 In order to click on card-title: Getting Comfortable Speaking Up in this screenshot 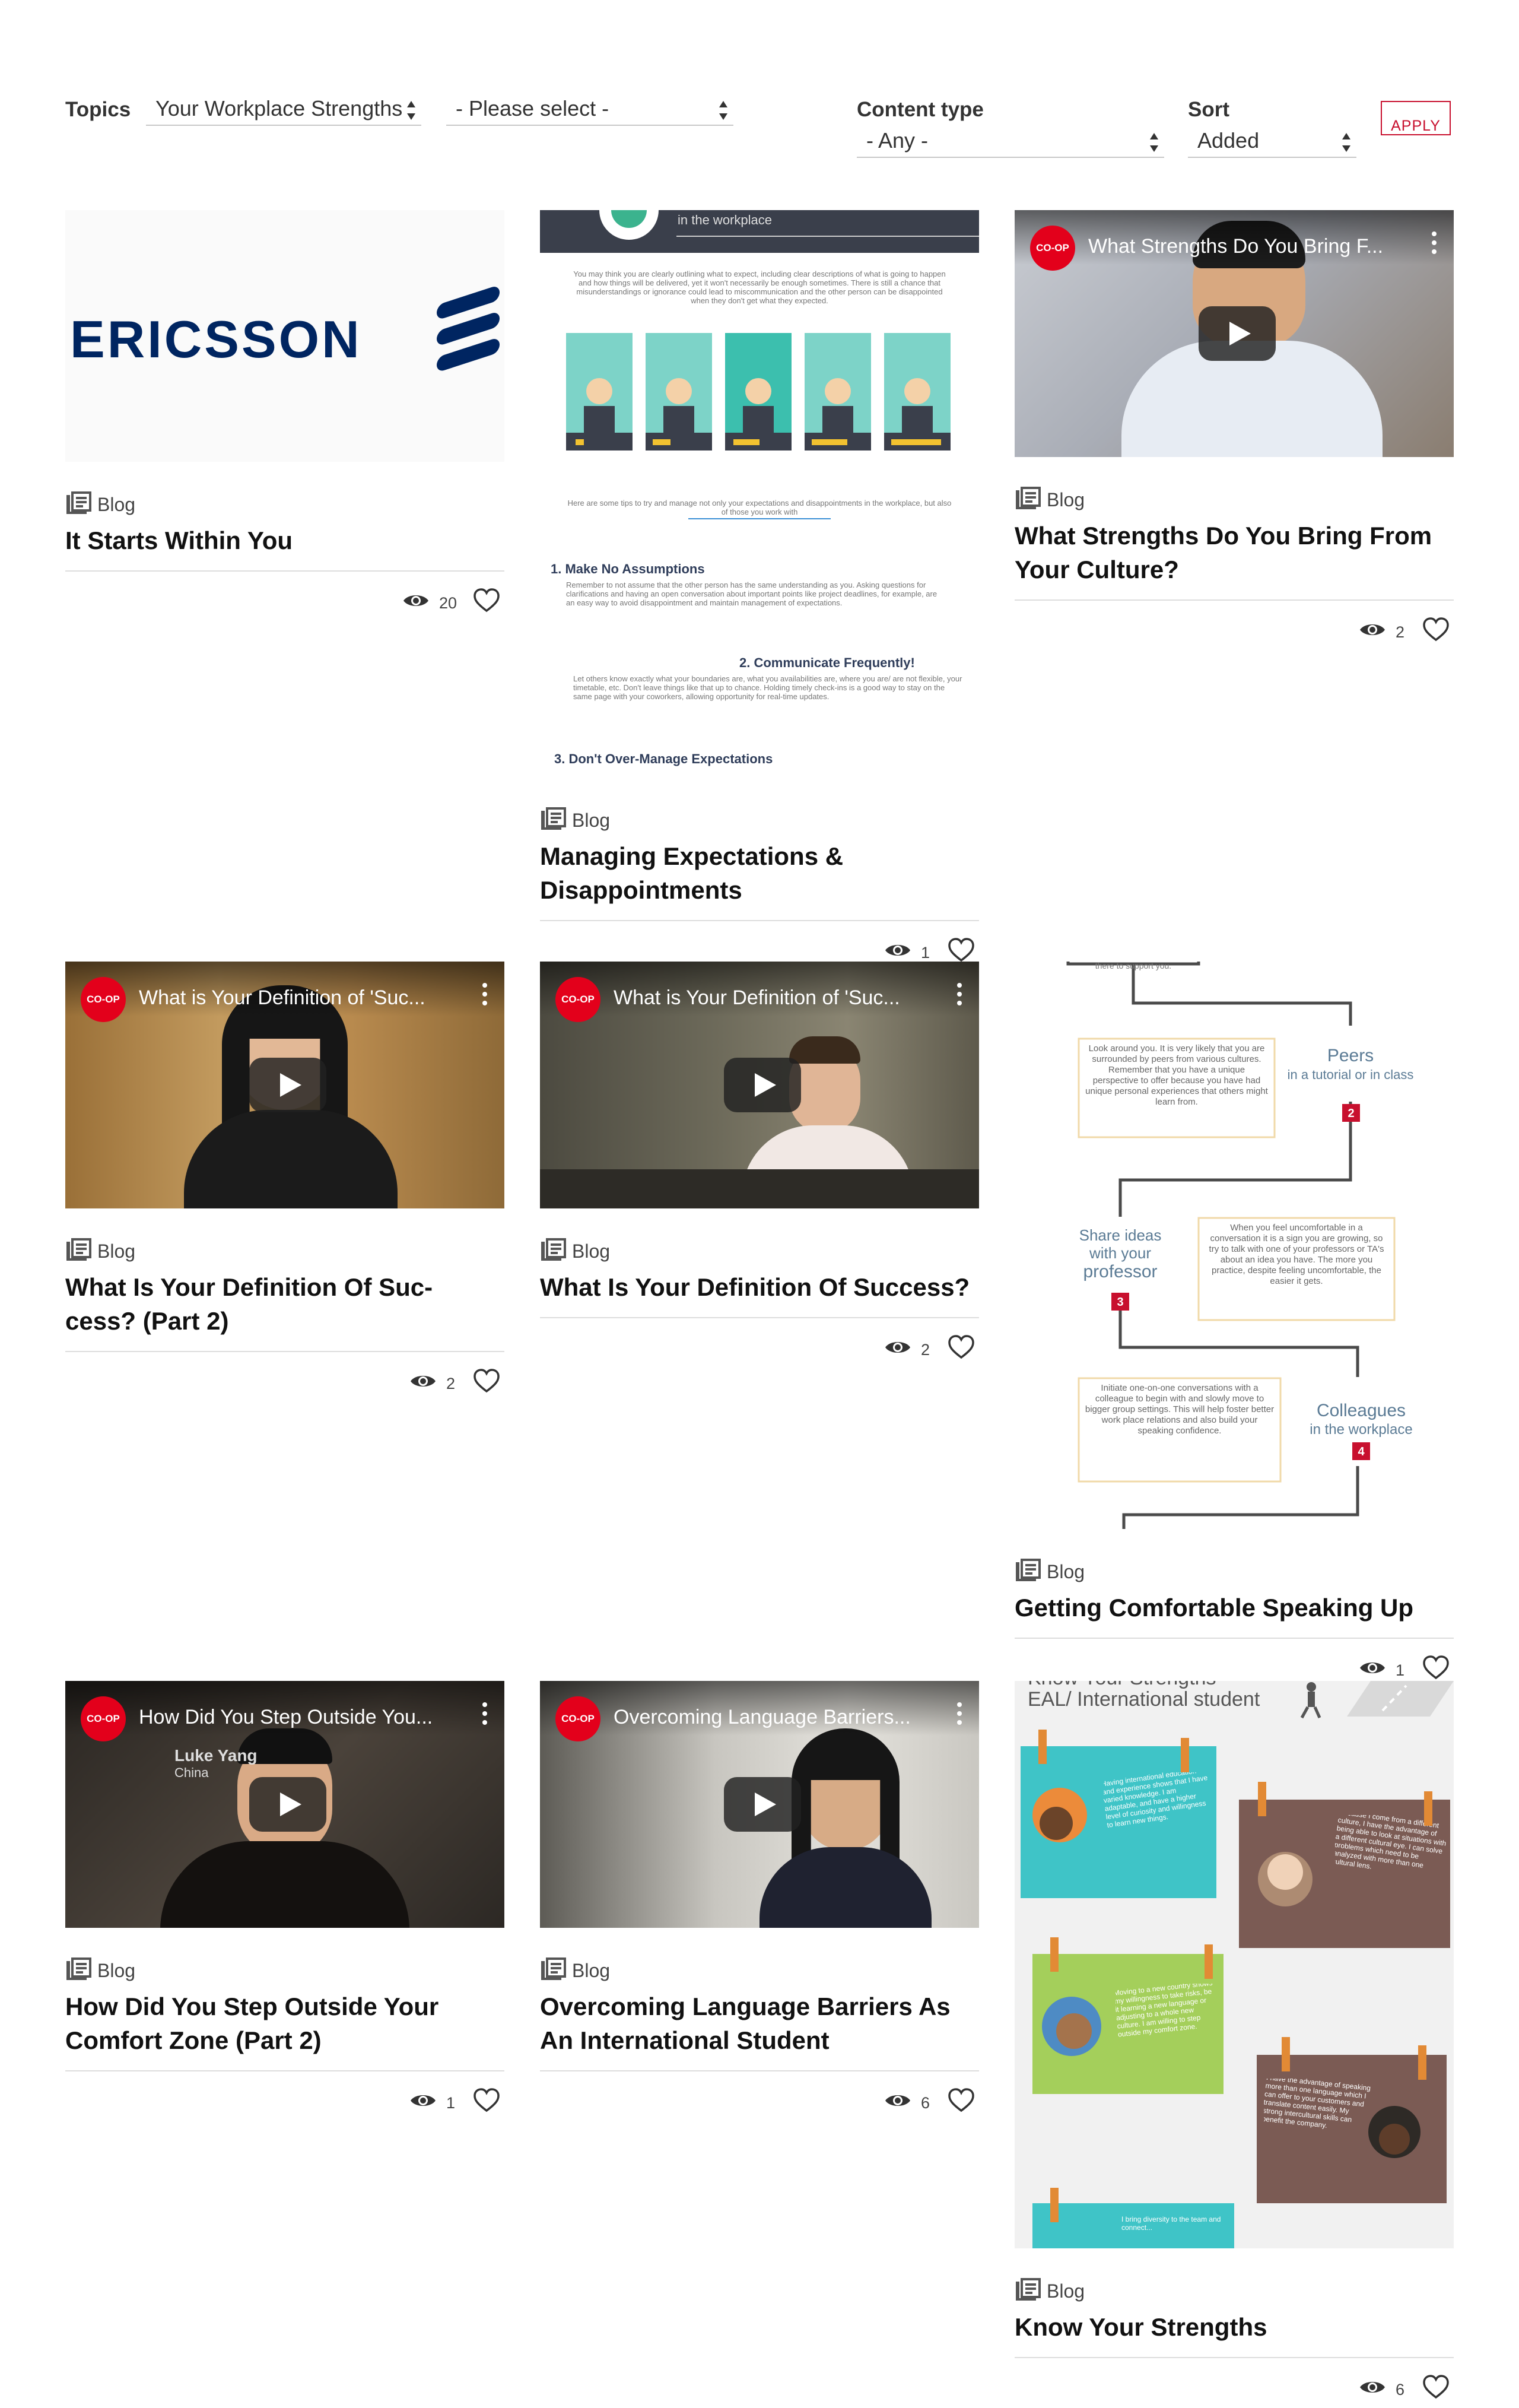, I will do `click(1235, 1608)`.